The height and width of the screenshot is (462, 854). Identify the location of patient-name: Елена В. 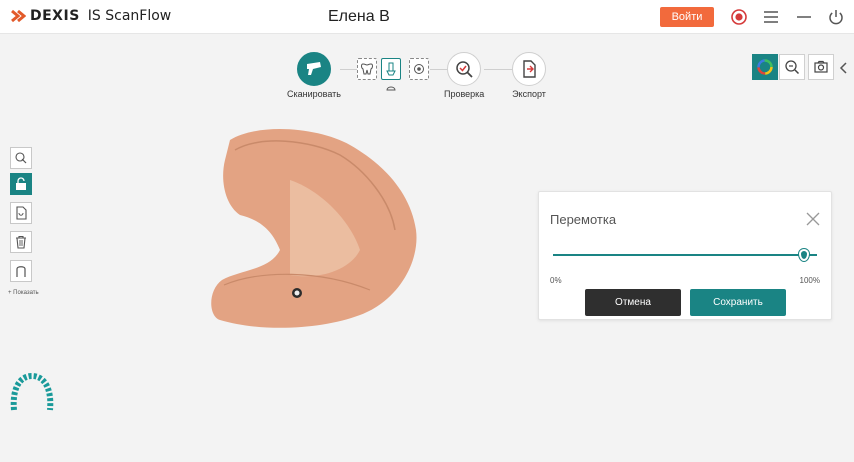
(359, 17).